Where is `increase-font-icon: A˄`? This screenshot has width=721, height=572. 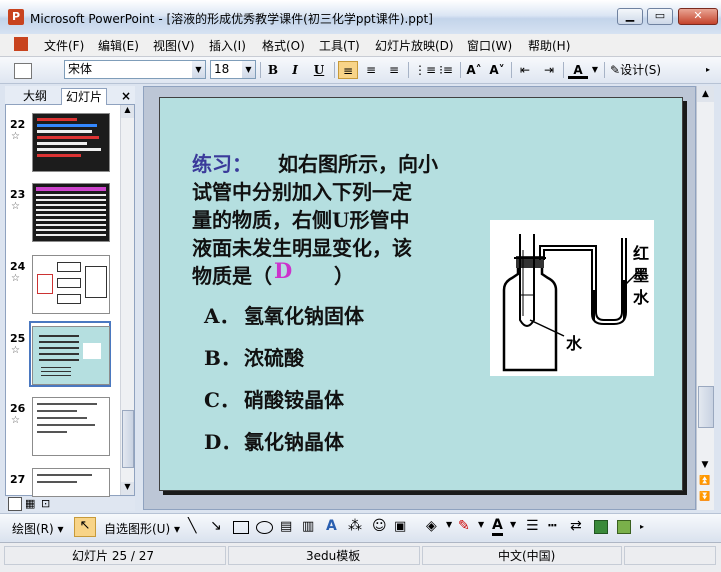 increase-font-icon: A˄ is located at coordinates (474, 70).